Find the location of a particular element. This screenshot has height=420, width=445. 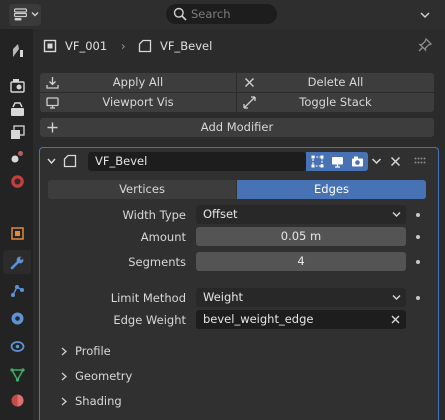

world-icon is located at coordinates (17, 181).